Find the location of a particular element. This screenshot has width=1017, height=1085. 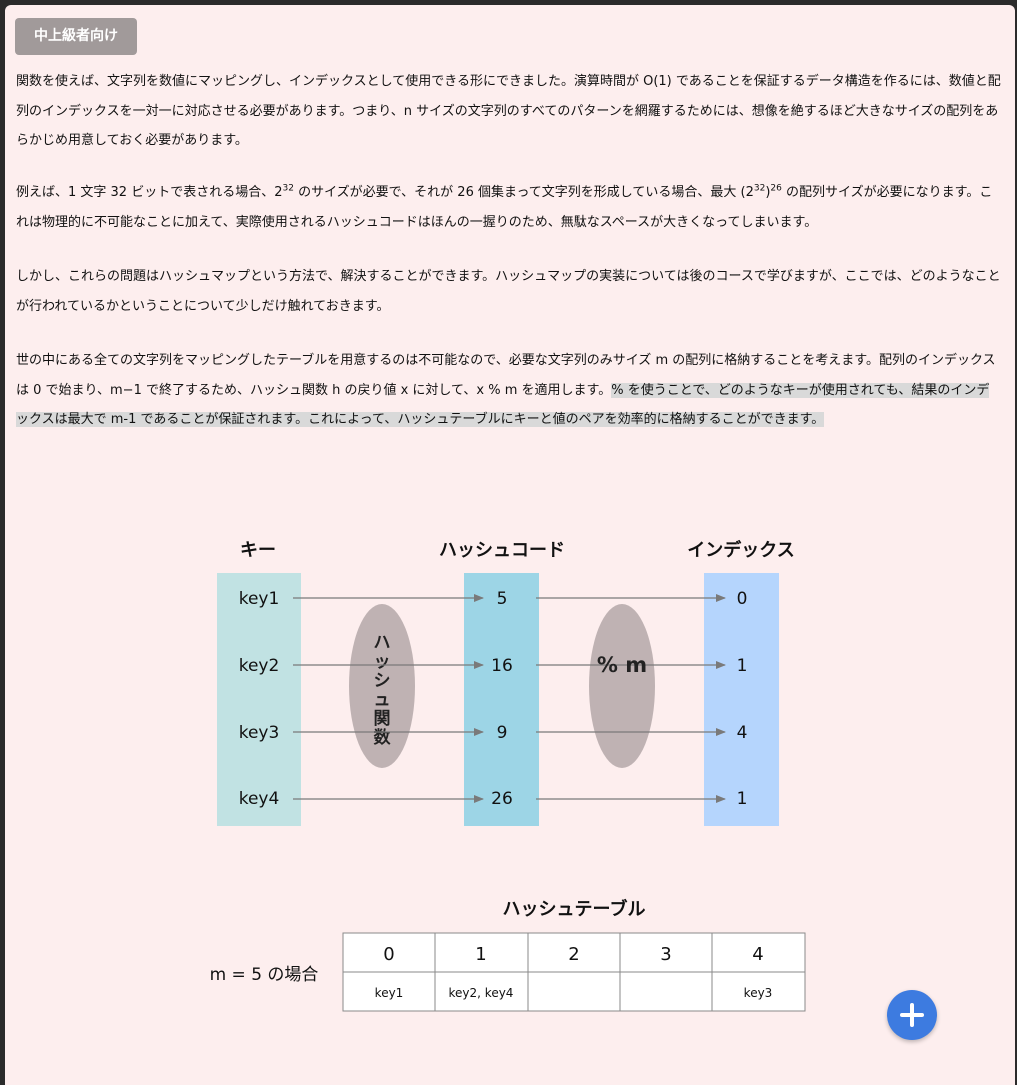

hash-function-char: 数 is located at coordinates (383, 737).